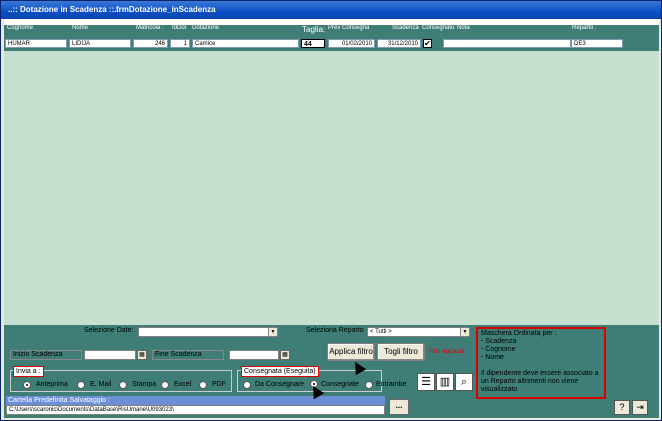  What do you see at coordinates (280, 384) in the screenshot?
I see `radio-da-consegnare-label: Da Consegnare` at bounding box center [280, 384].